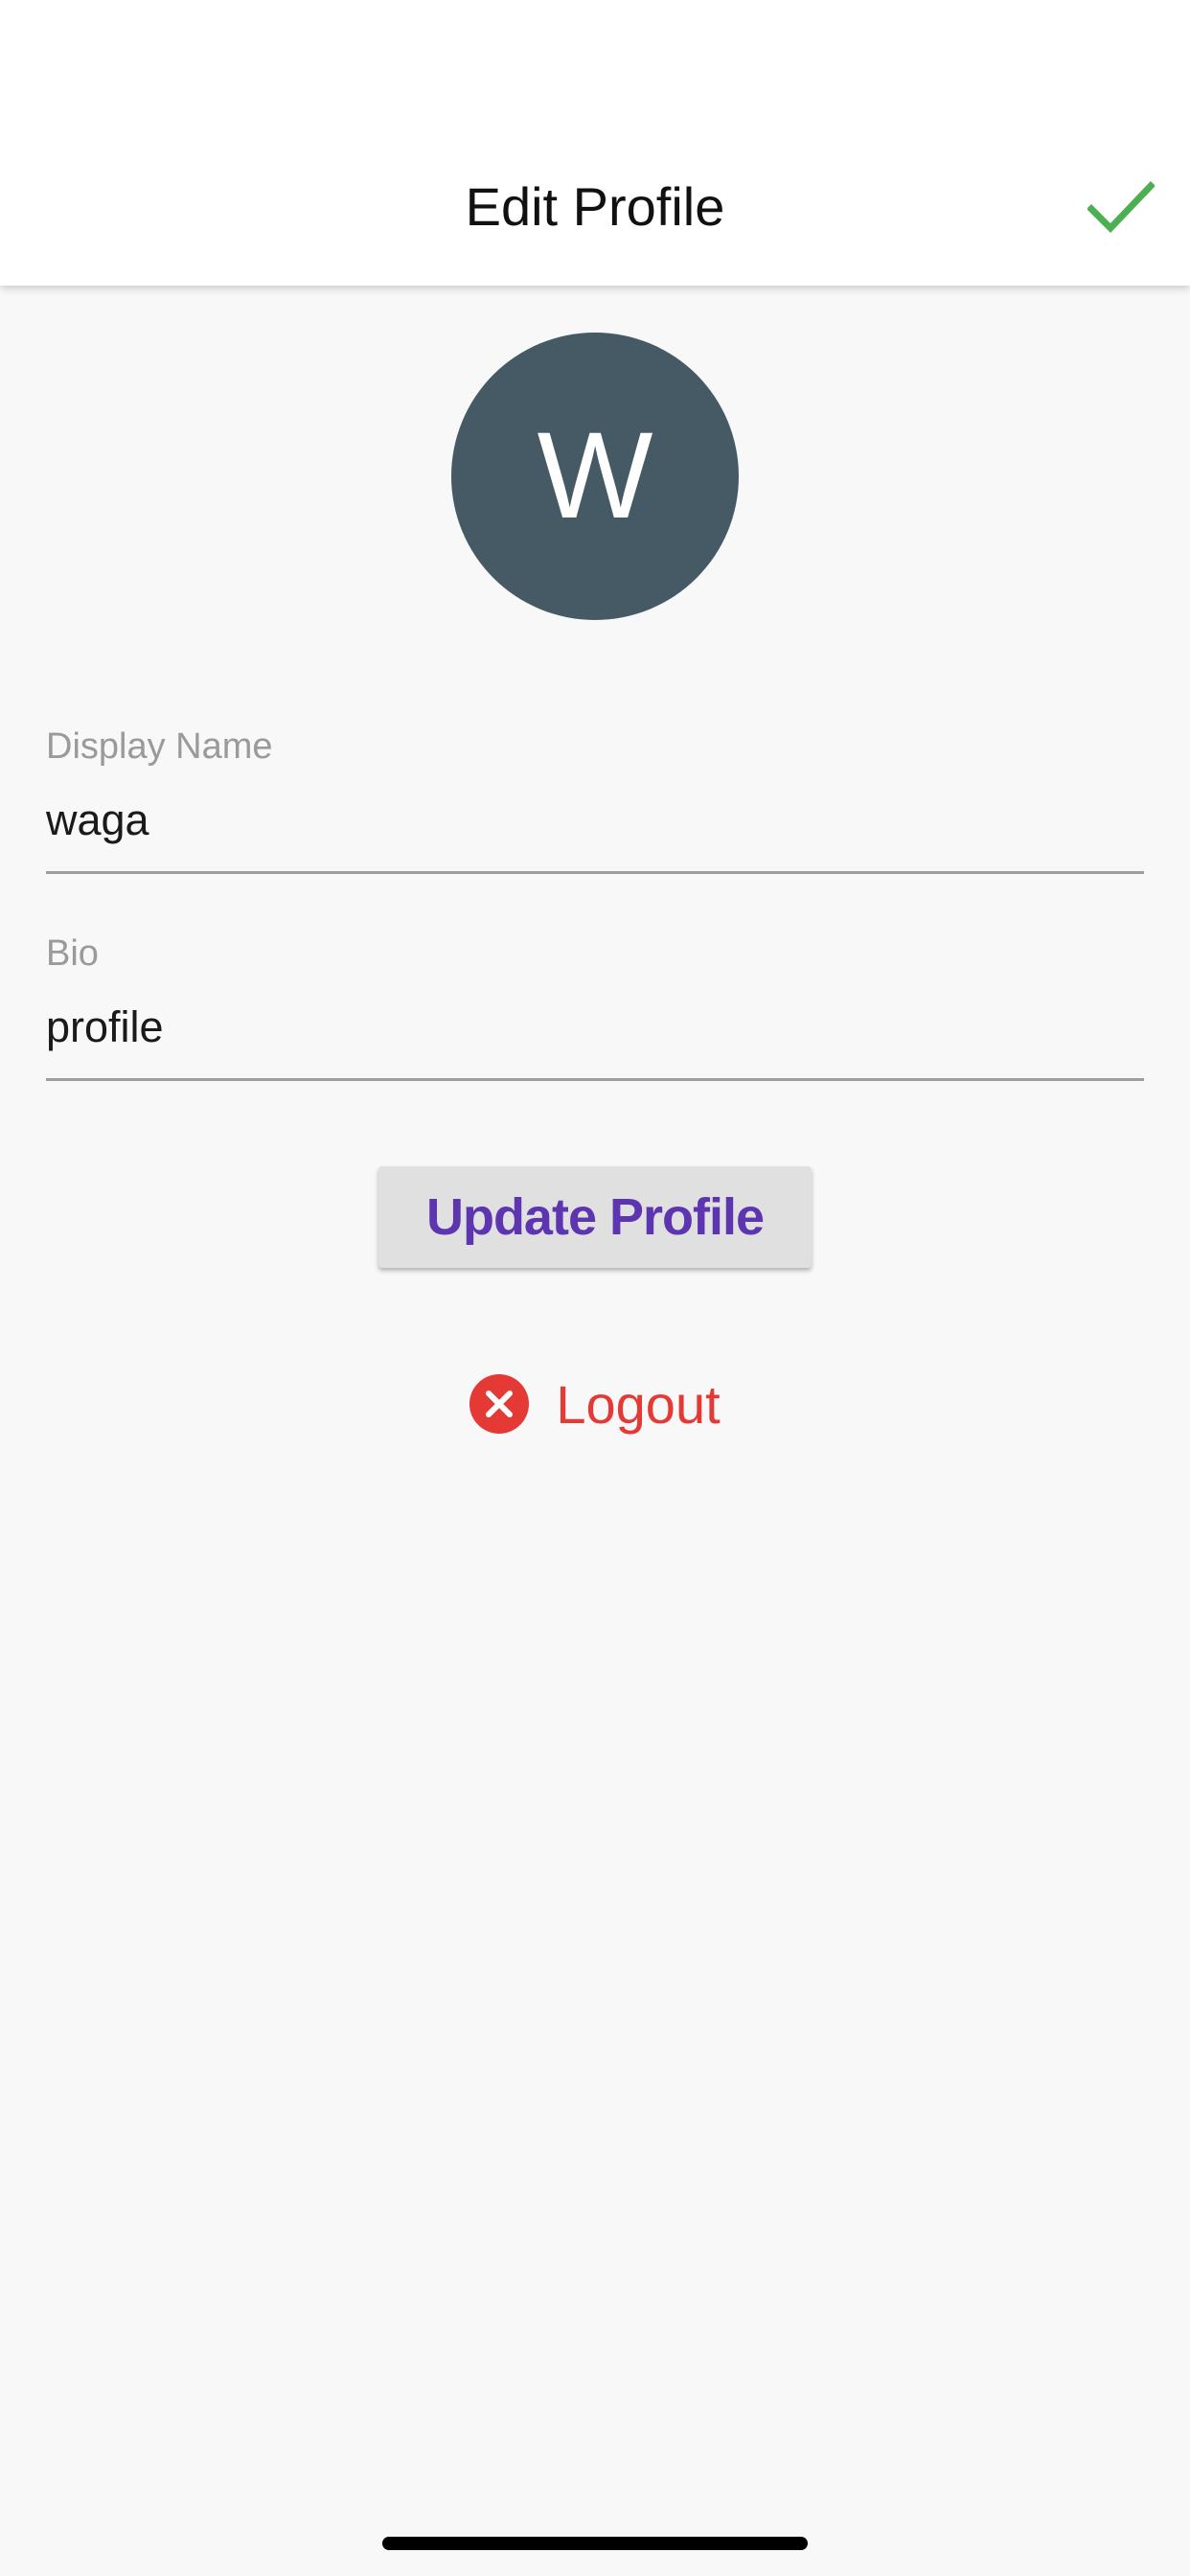 The width and height of the screenshot is (1190, 2576). I want to click on home-indicator, so click(595, 2543).